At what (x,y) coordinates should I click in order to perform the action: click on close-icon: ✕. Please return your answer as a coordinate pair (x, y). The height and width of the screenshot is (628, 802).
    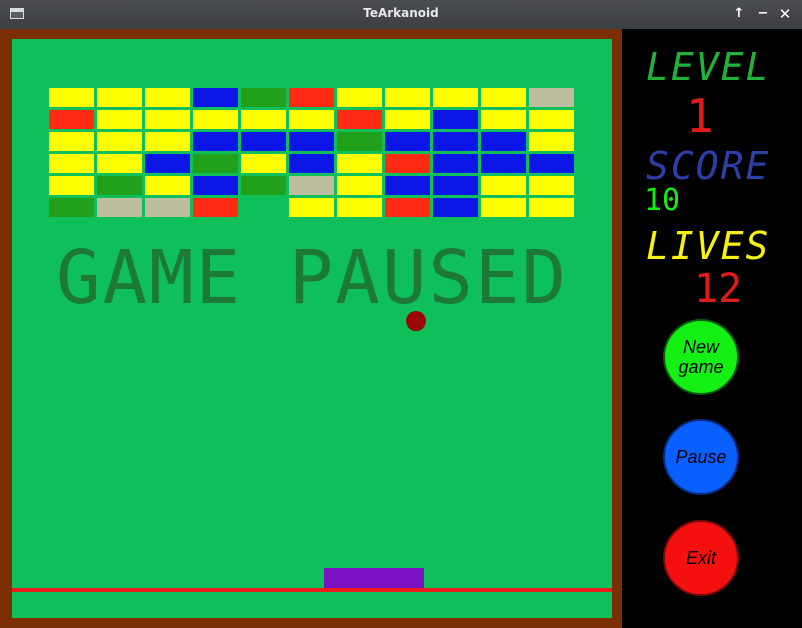
    Looking at the image, I should click on (785, 14).